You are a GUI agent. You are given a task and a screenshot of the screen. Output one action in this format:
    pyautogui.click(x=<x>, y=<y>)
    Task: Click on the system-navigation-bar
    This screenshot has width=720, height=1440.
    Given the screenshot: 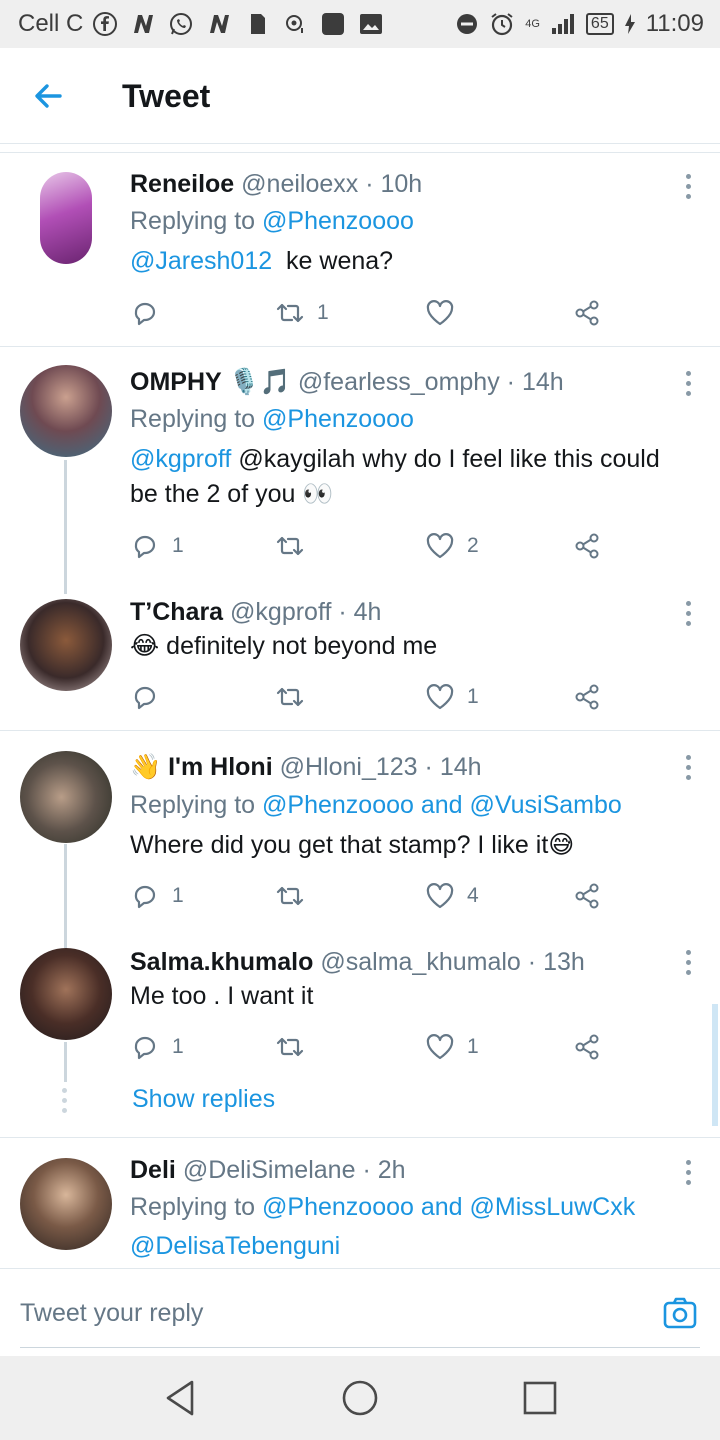 What is the action you would take?
    pyautogui.click(x=360, y=1398)
    